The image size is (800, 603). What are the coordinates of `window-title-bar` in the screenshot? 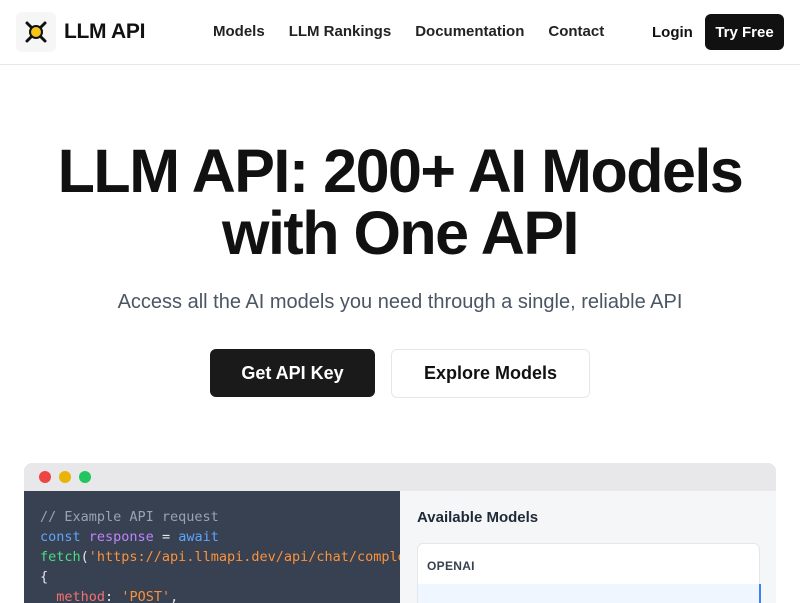 It's located at (400, 477).